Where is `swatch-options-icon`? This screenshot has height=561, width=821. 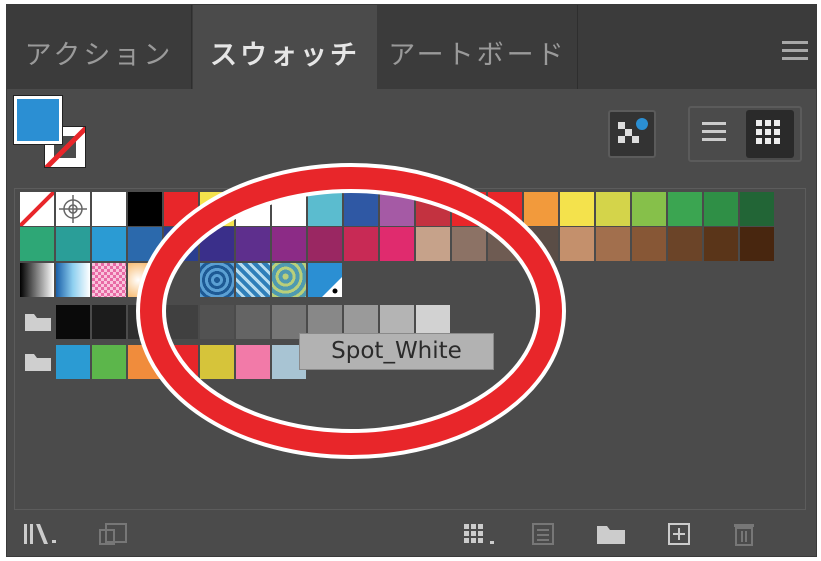 swatch-options-icon is located at coordinates (544, 534).